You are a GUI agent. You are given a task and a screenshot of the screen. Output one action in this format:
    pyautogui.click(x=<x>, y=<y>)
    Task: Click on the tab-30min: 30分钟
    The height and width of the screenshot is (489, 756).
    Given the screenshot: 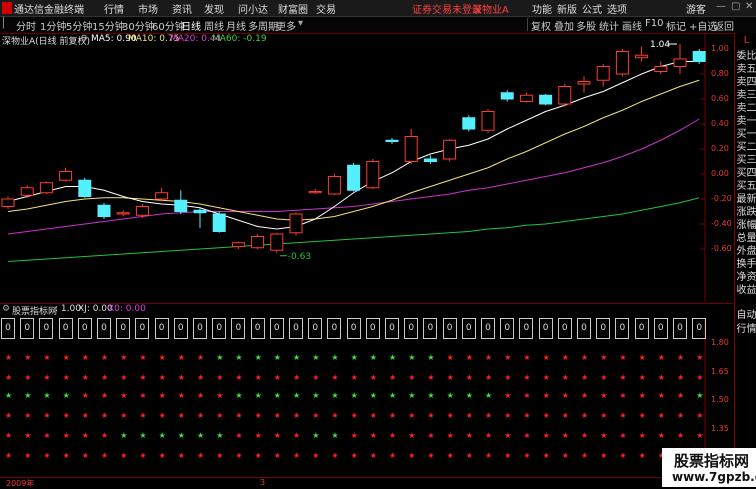 What is the action you would take?
    pyautogui.click(x=138, y=25)
    